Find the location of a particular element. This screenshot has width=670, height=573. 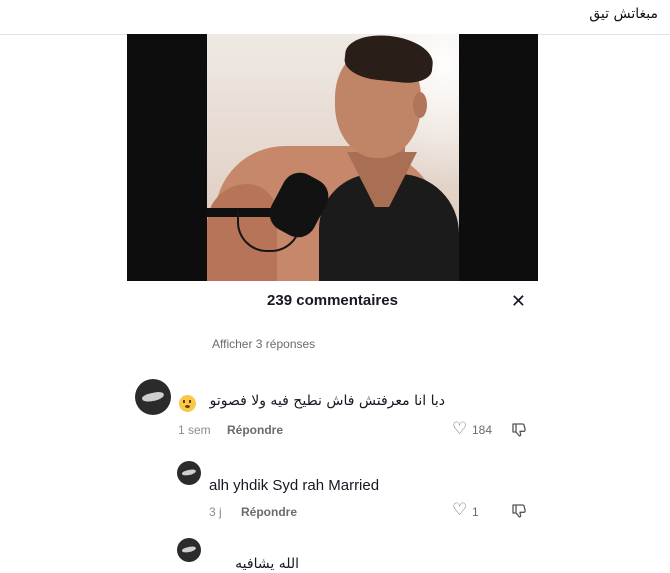

comment-text: alh yhdik Syd rah Married is located at coordinates (294, 485).